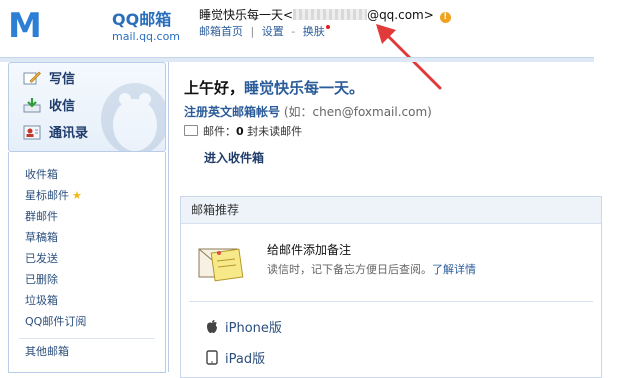 The image size is (640, 378). What do you see at coordinates (357, 112) in the screenshot?
I see `register-hint: (如：chen@foxmail.com)` at bounding box center [357, 112].